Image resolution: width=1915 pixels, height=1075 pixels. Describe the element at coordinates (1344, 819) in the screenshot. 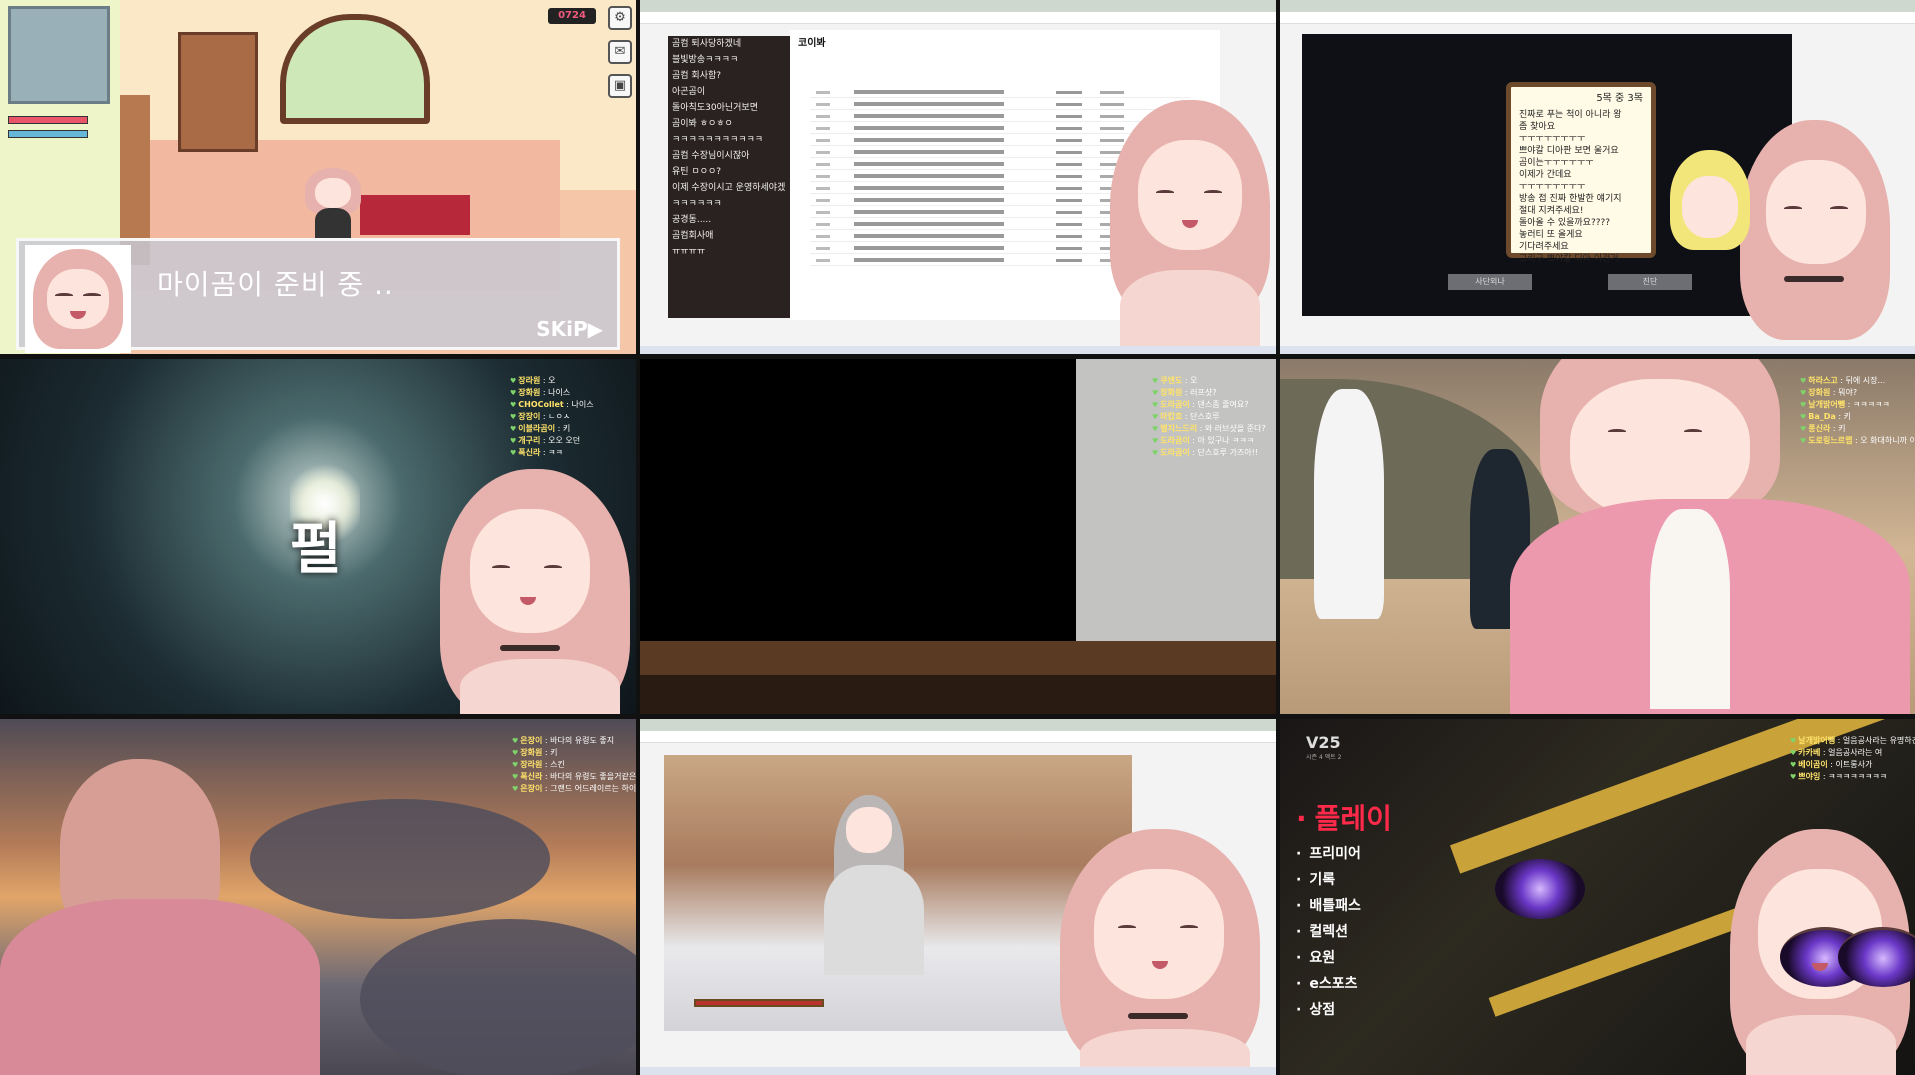

I see `menu-item: 플레이` at that location.